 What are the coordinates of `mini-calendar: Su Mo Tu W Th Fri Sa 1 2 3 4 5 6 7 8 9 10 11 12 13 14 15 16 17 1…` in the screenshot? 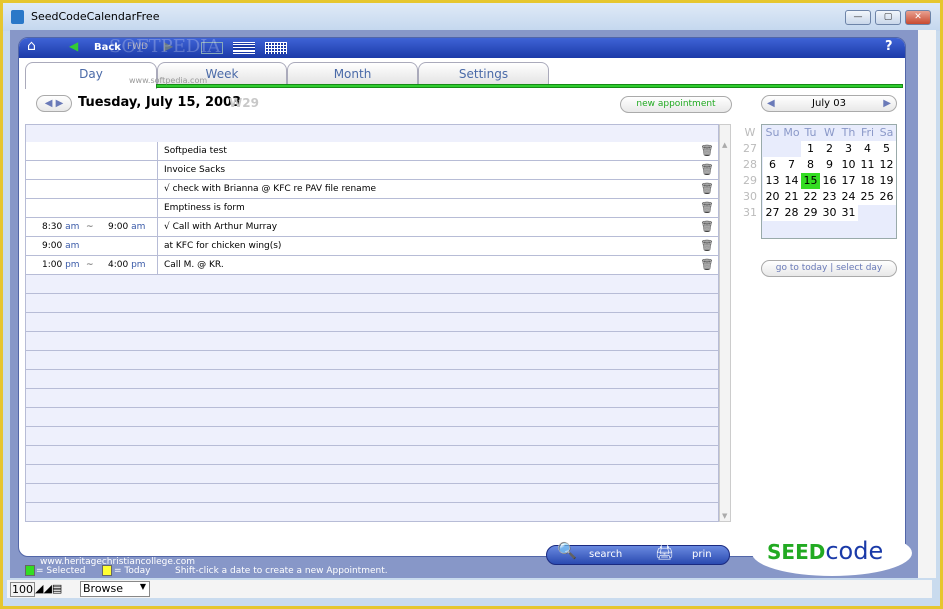 It's located at (829, 181).